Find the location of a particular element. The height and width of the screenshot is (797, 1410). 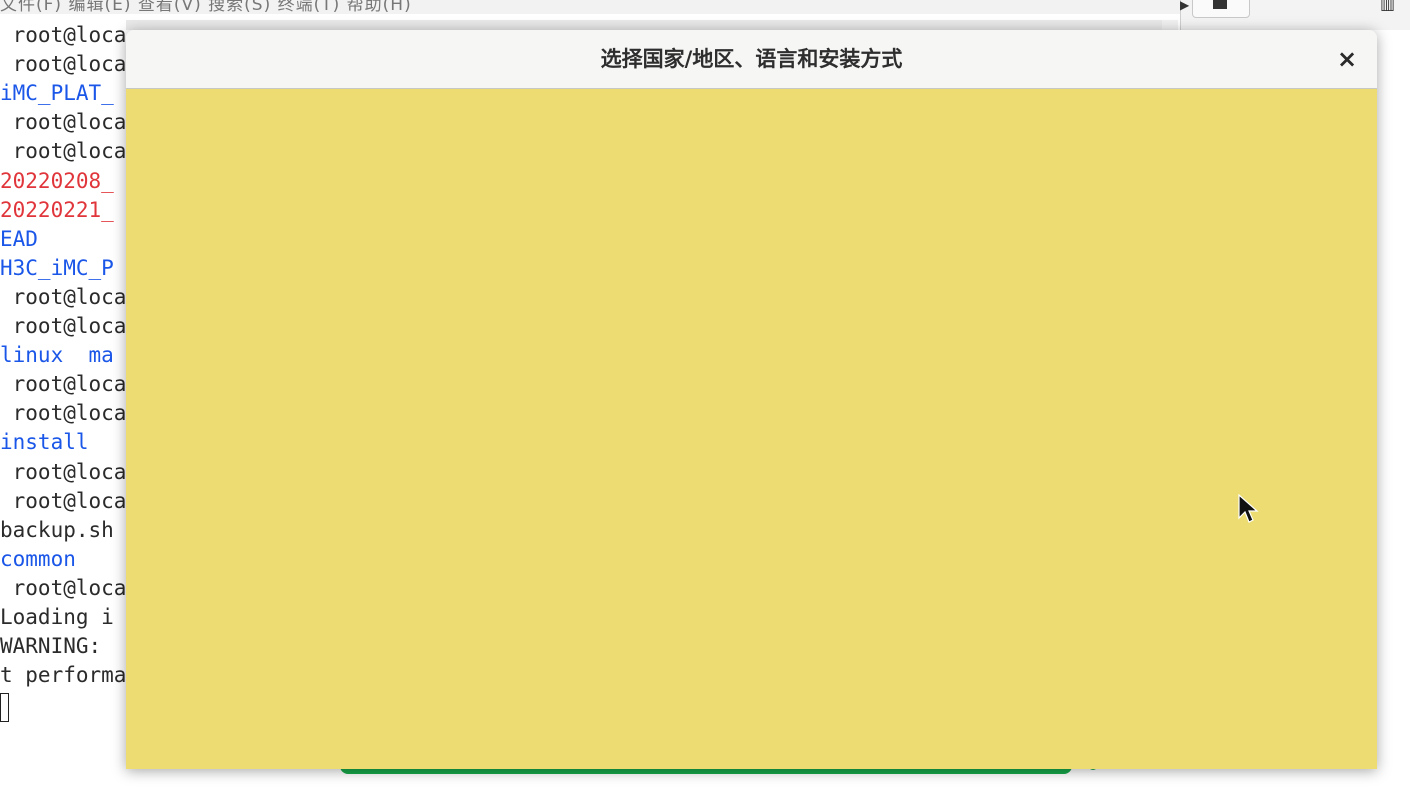

arrow-icon: ▶ is located at coordinates (1185, 6).